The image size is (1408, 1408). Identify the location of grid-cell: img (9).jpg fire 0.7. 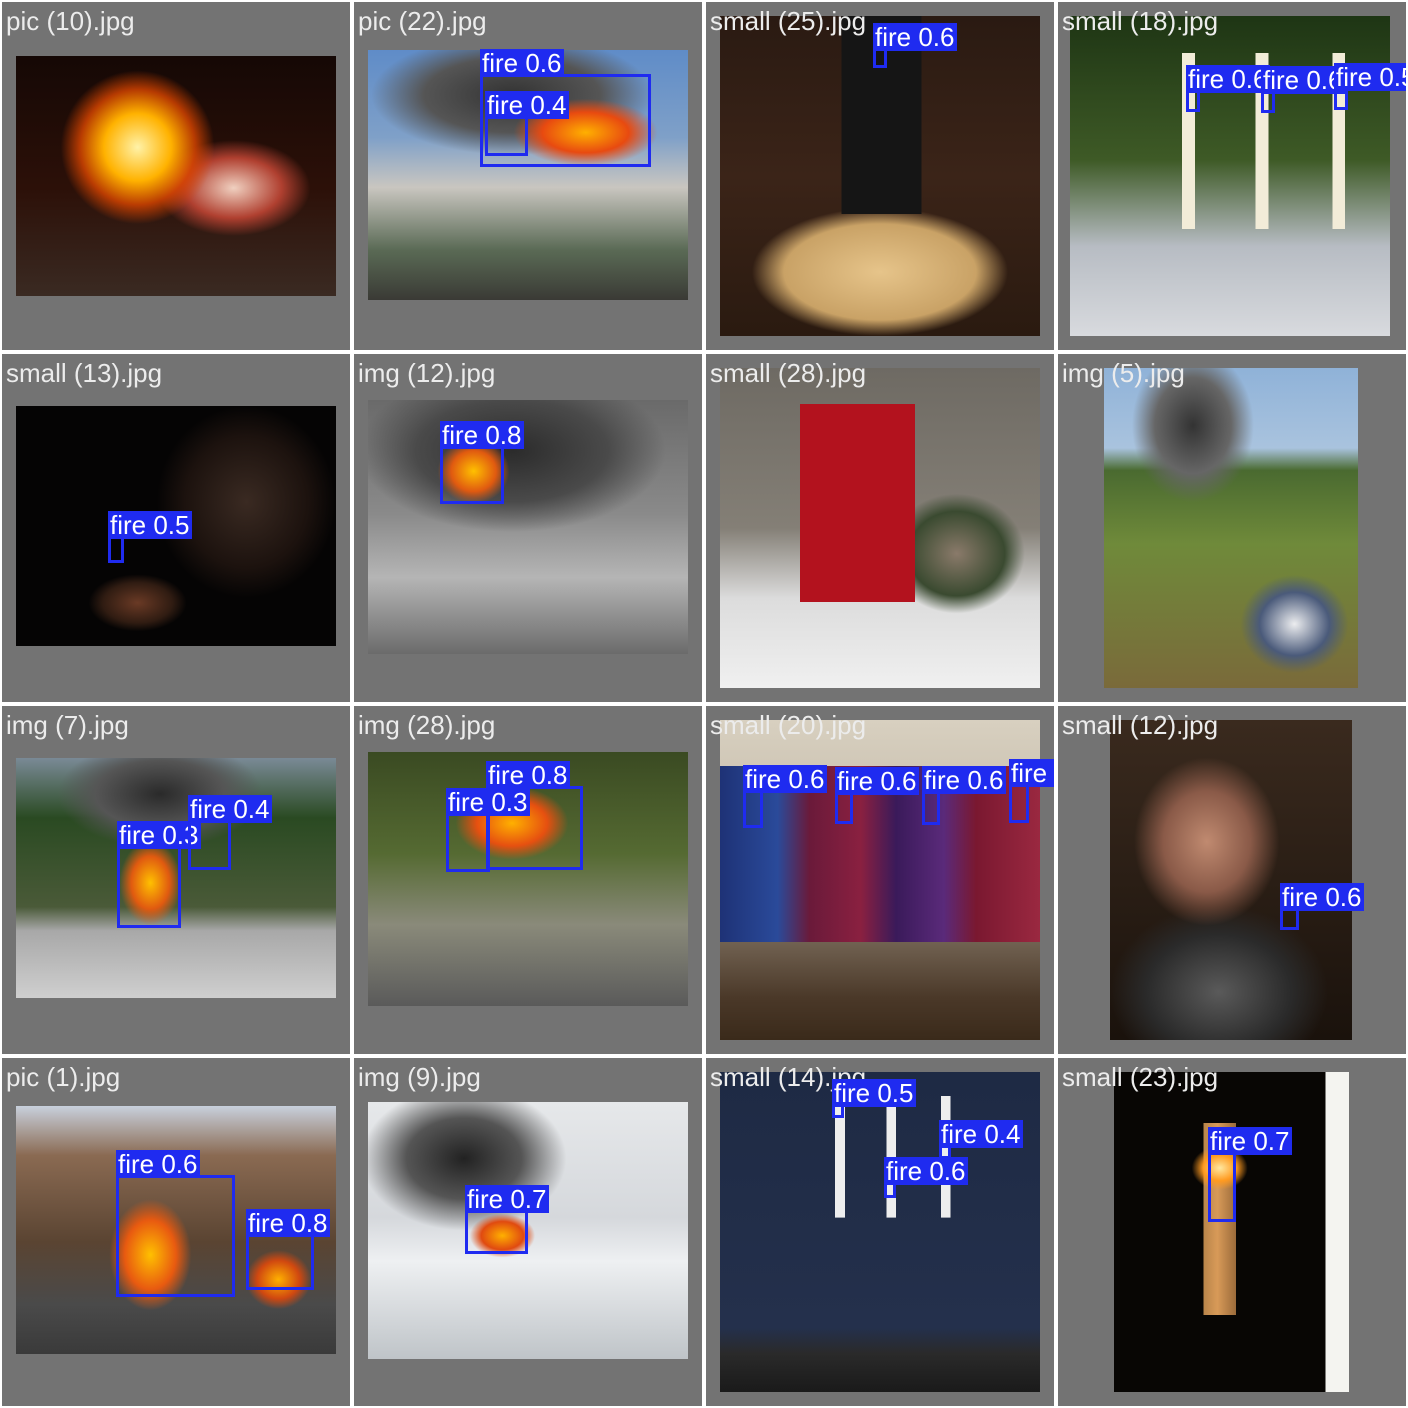
(528, 1232).